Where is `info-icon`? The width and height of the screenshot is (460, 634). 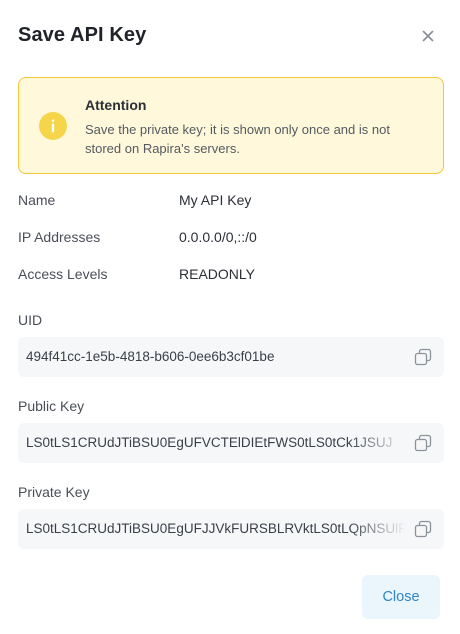
info-icon is located at coordinates (53, 126).